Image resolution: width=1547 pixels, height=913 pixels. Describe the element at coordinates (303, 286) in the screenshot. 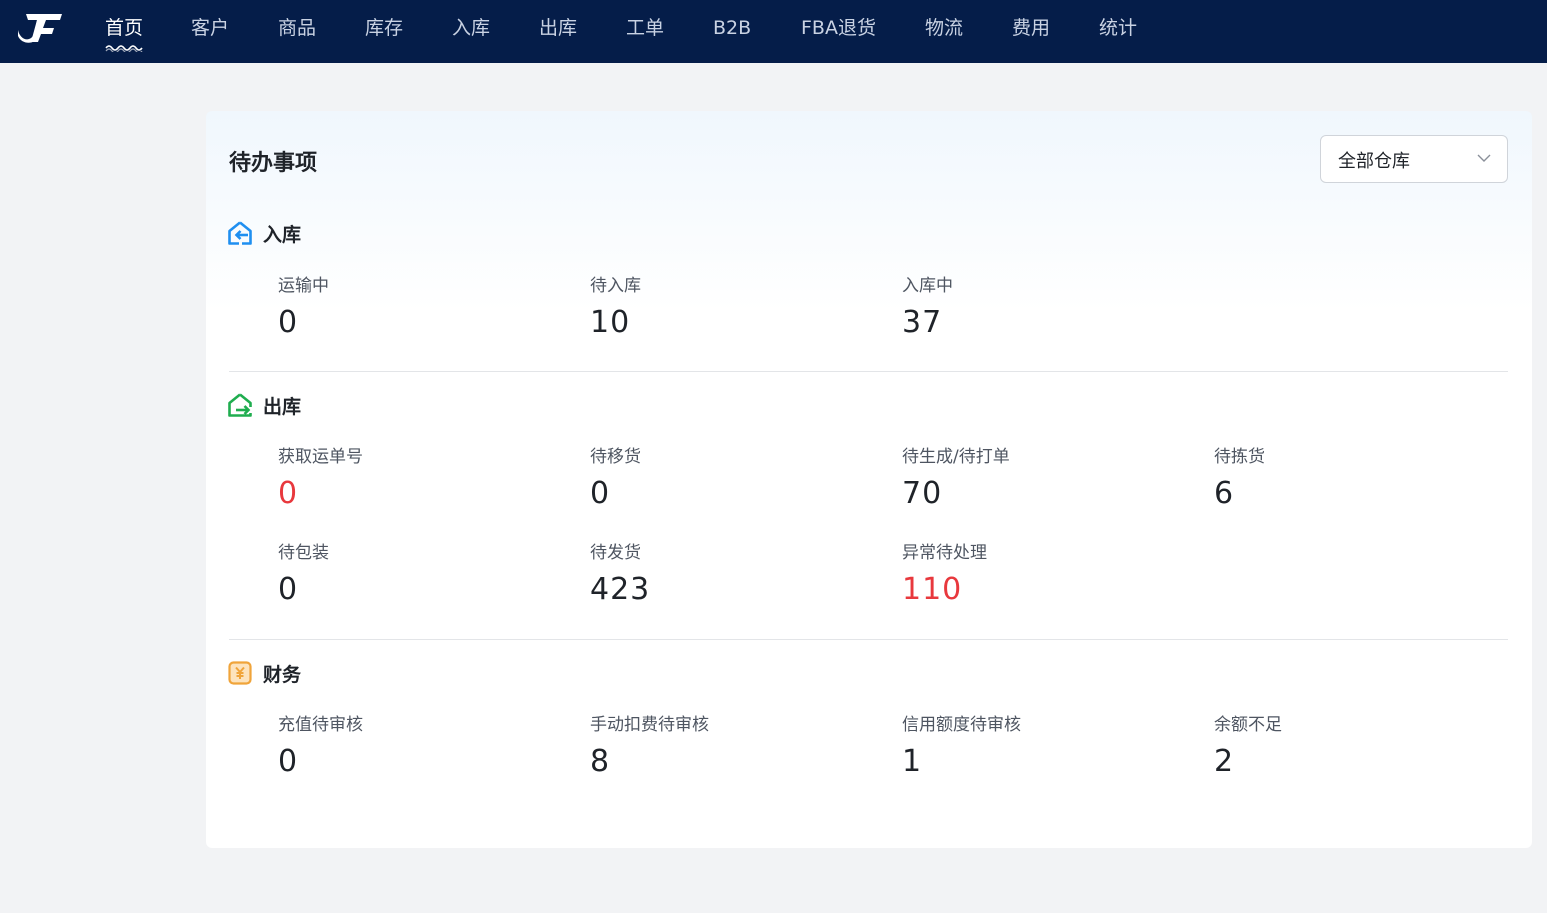

I see `stat-label: 运输中` at that location.